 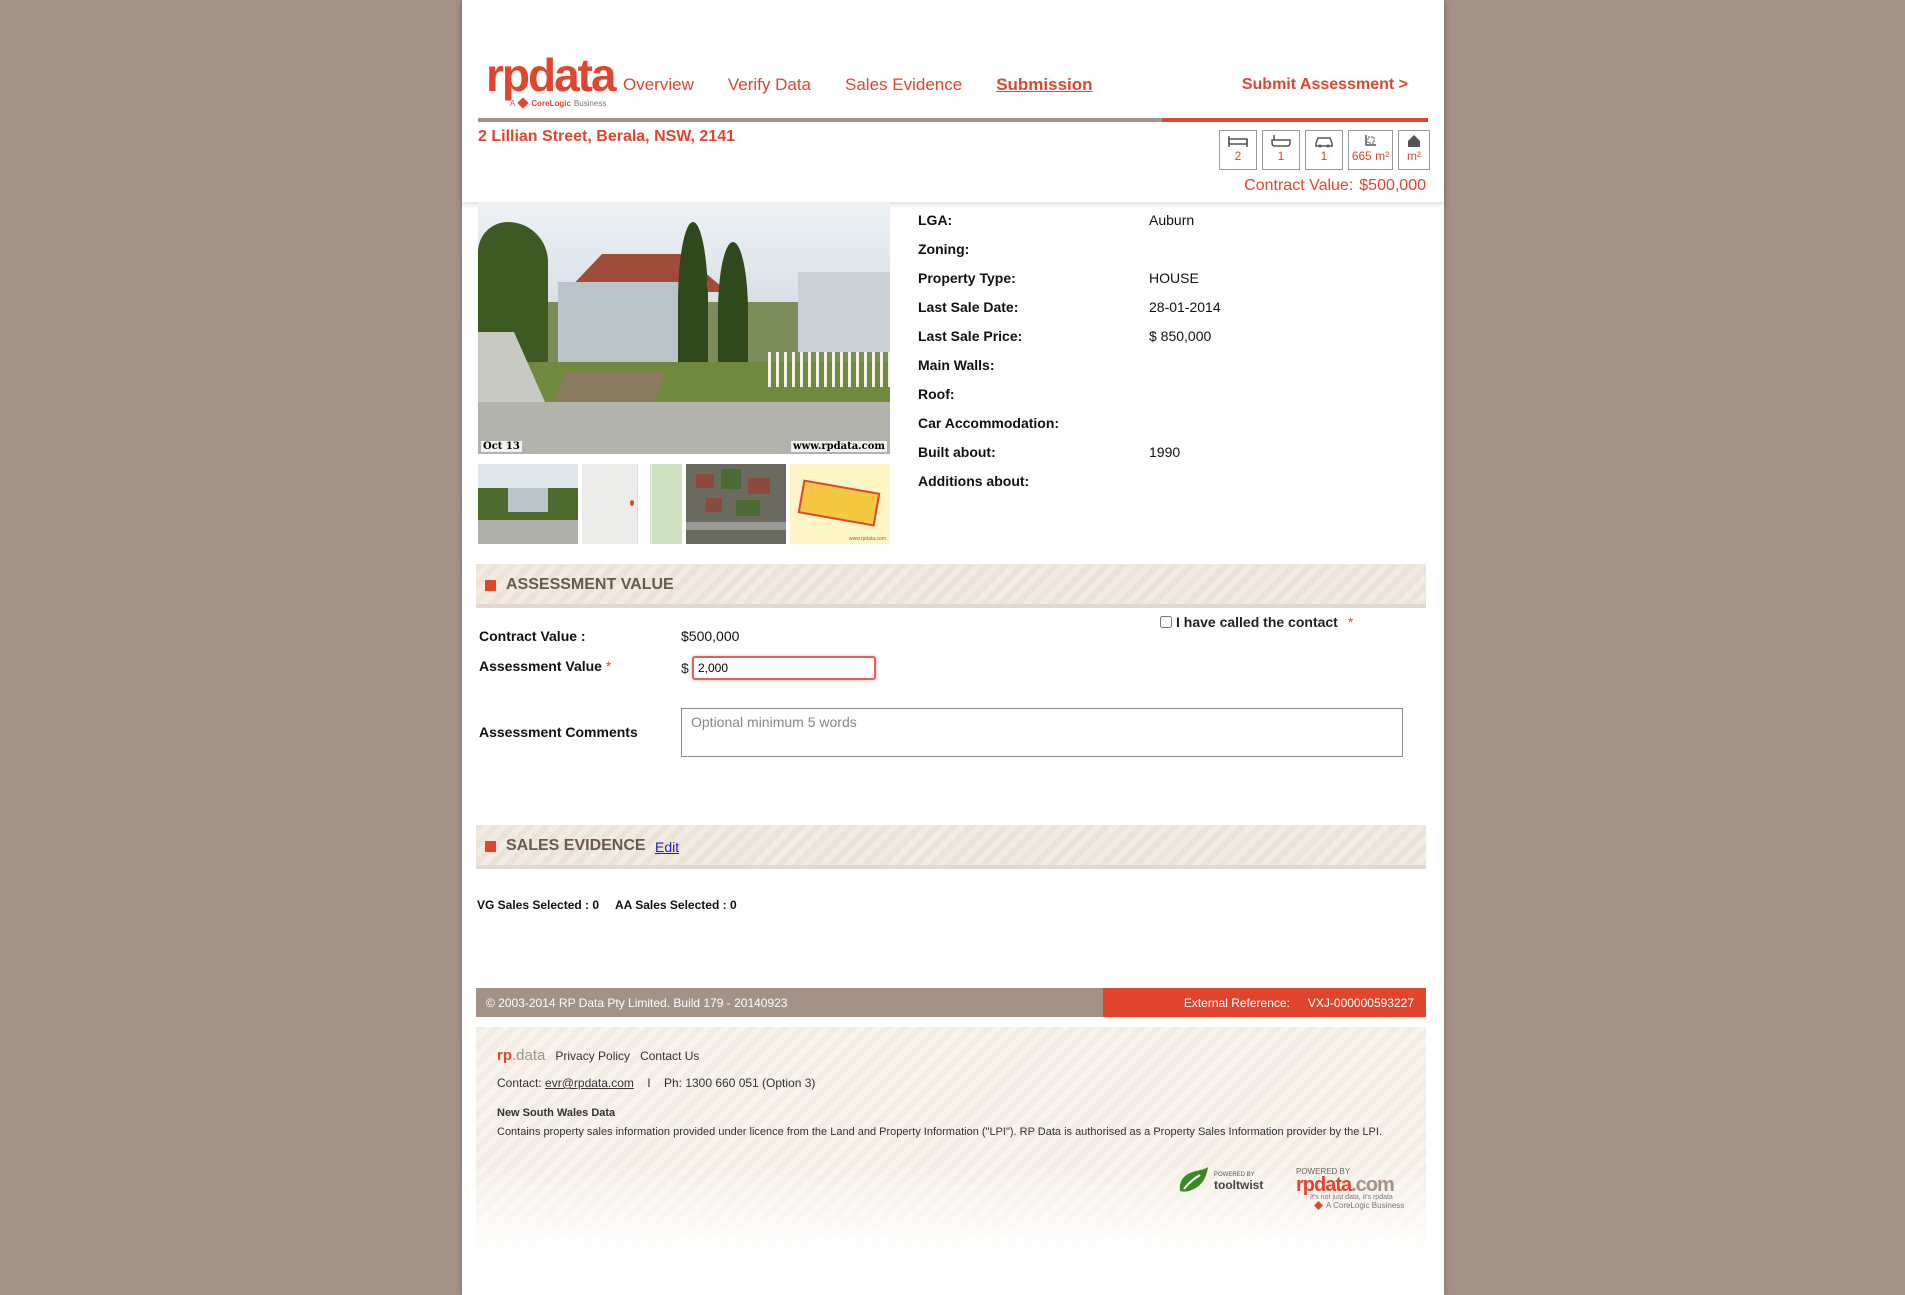 What do you see at coordinates (501, 446) in the screenshot?
I see `photo-date: Oct 13` at bounding box center [501, 446].